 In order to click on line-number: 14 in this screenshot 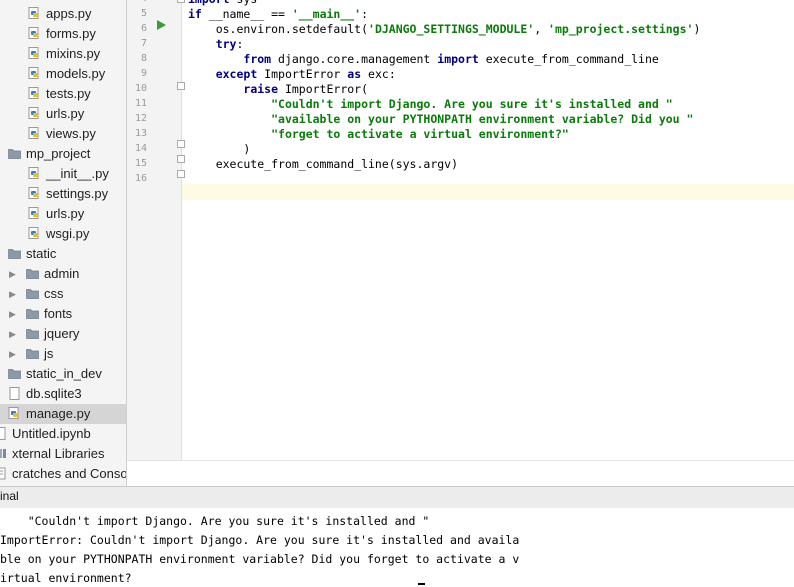, I will do `click(140, 148)`.